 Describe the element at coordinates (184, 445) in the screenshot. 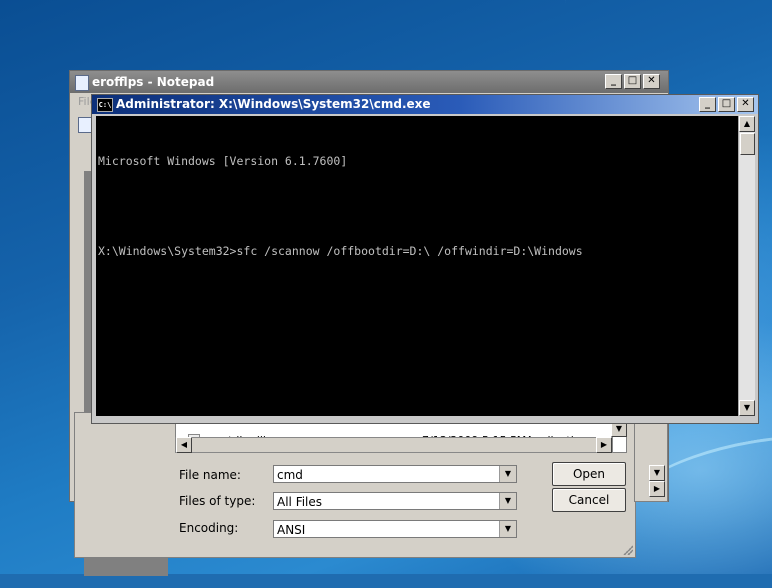

I see `scroll-left-button: ◀` at that location.